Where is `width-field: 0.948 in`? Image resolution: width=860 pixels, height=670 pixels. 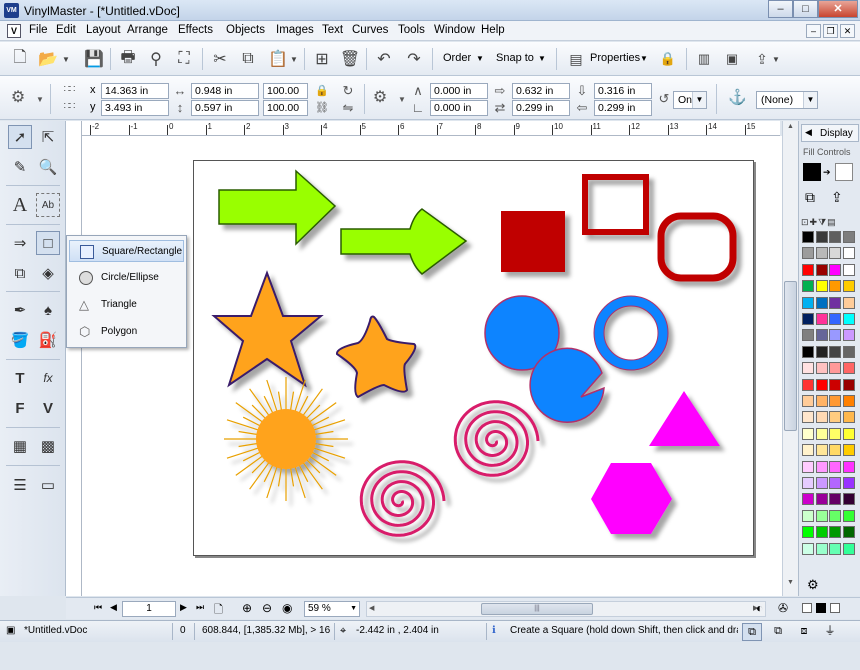 width-field: 0.948 in is located at coordinates (225, 91).